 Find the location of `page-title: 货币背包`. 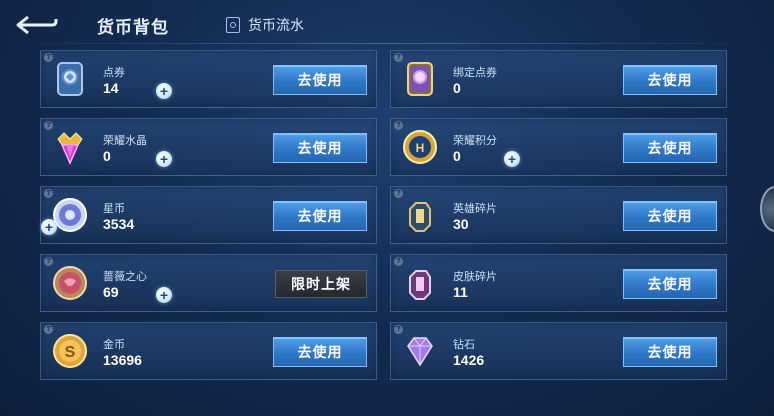

page-title: 货币背包 is located at coordinates (133, 27).